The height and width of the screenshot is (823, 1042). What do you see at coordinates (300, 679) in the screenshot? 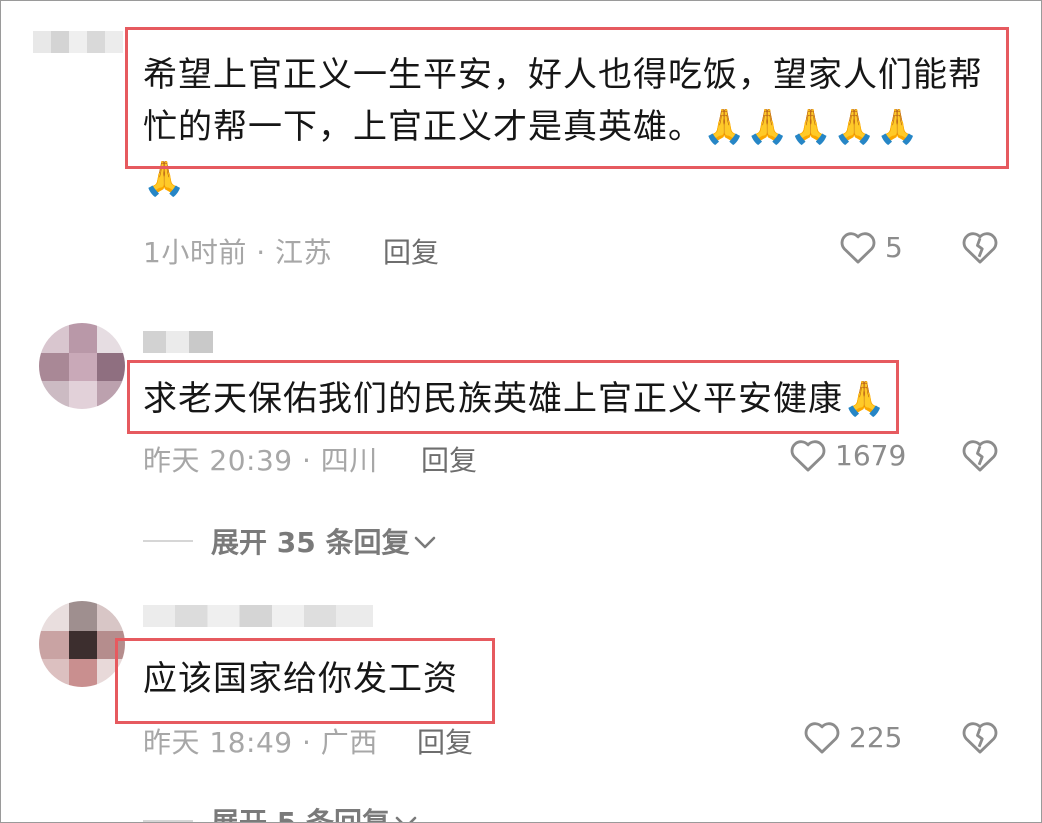
I see `comment-text: 应该国家给你发工资` at bounding box center [300, 679].